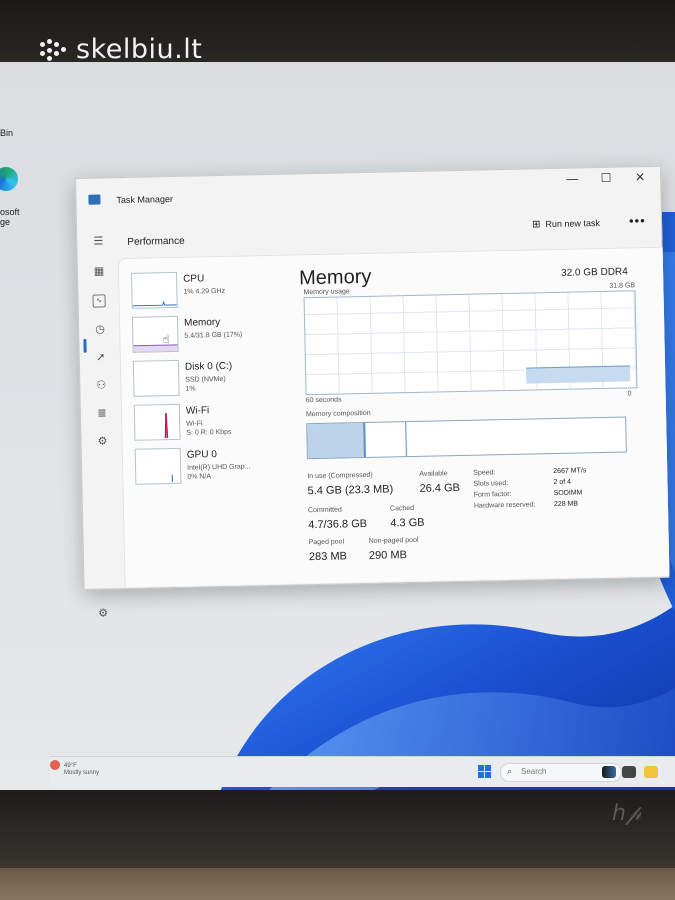 This screenshot has height=900, width=675. I want to click on device-detail: Wi-Fi S: 0 R: 0 Kbps, so click(209, 428).